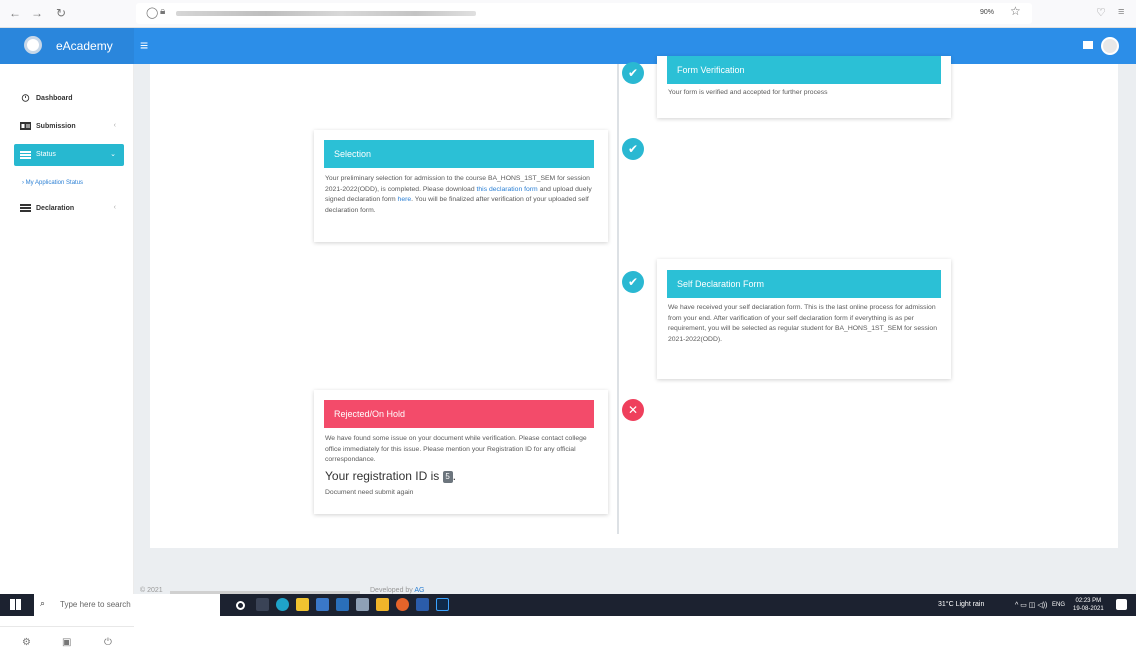  I want to click on copyright-text: © 2021, so click(151, 590).